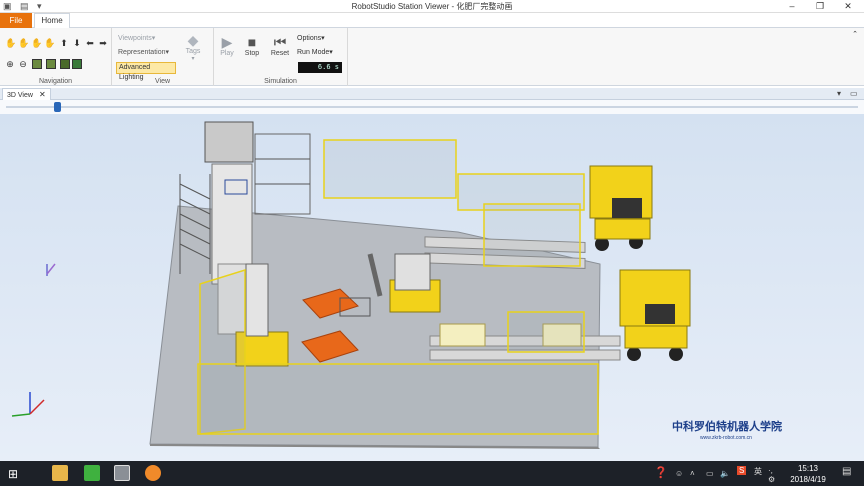  Describe the element at coordinates (16, 20) in the screenshot. I see `tab-file: File` at that location.